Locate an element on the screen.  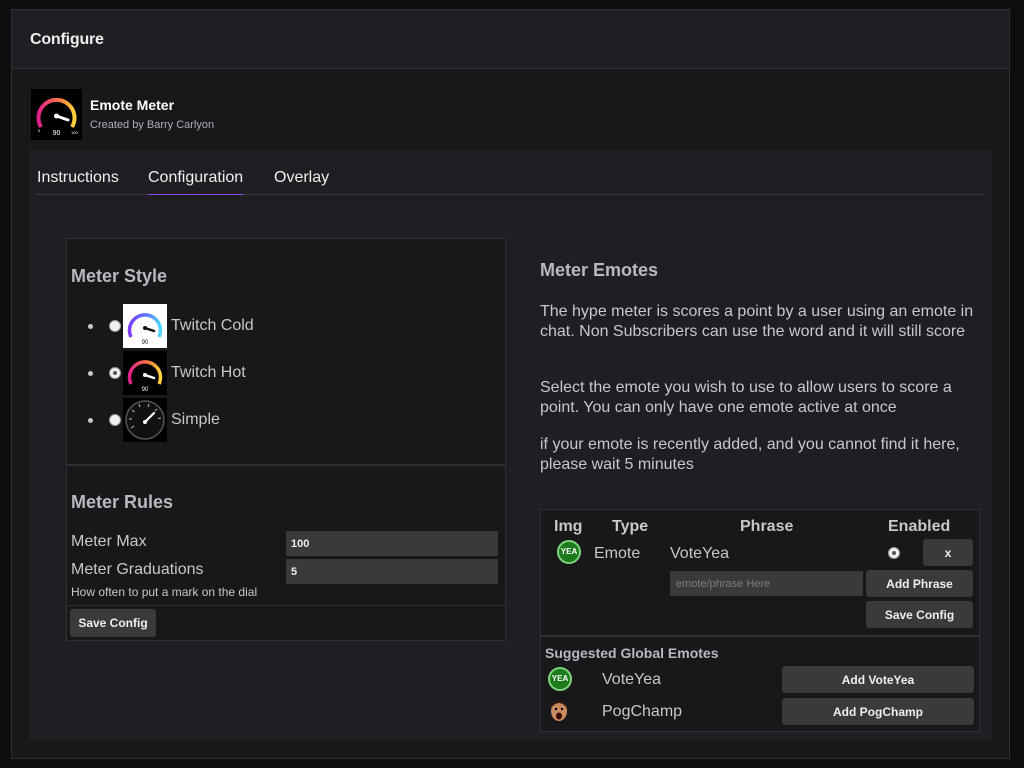
suggested-emote-name: VoteYea is located at coordinates (632, 679).